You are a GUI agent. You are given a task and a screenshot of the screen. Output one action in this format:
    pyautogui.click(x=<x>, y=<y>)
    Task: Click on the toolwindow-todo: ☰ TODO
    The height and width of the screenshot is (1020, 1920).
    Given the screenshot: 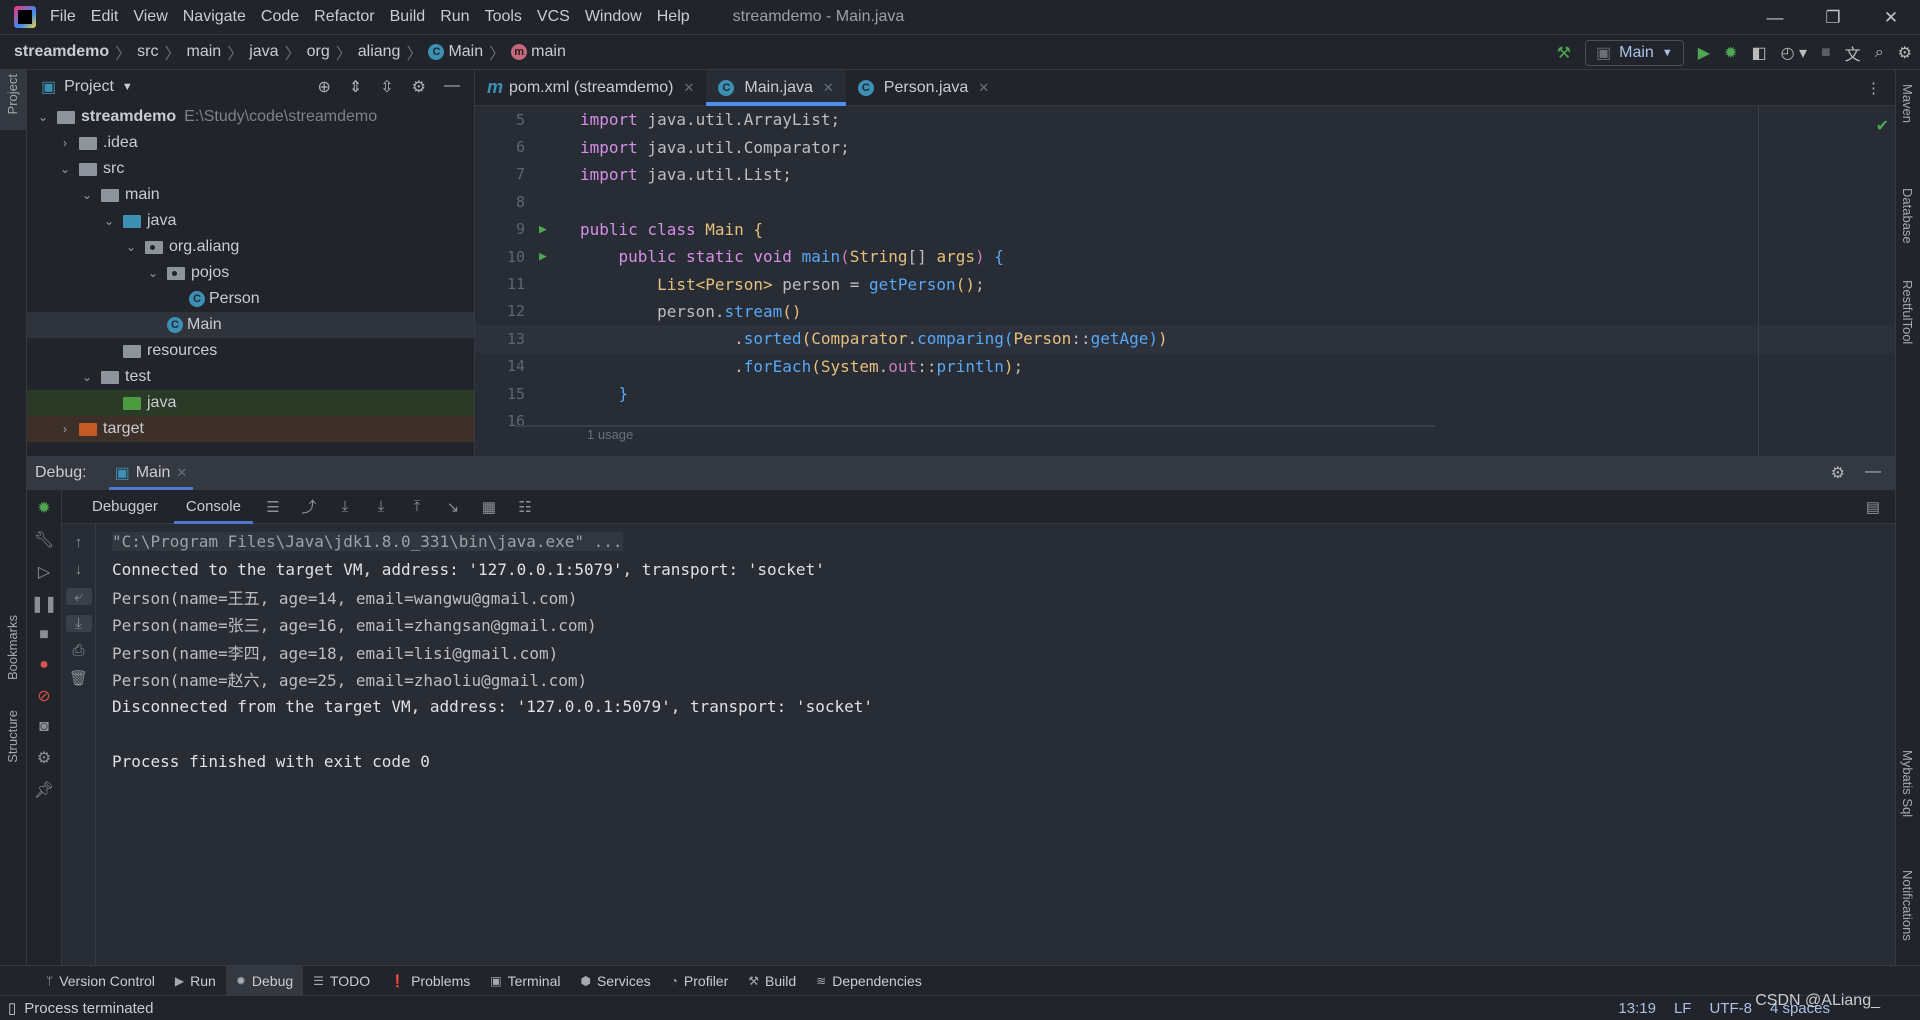 What is the action you would take?
    pyautogui.click(x=341, y=981)
    